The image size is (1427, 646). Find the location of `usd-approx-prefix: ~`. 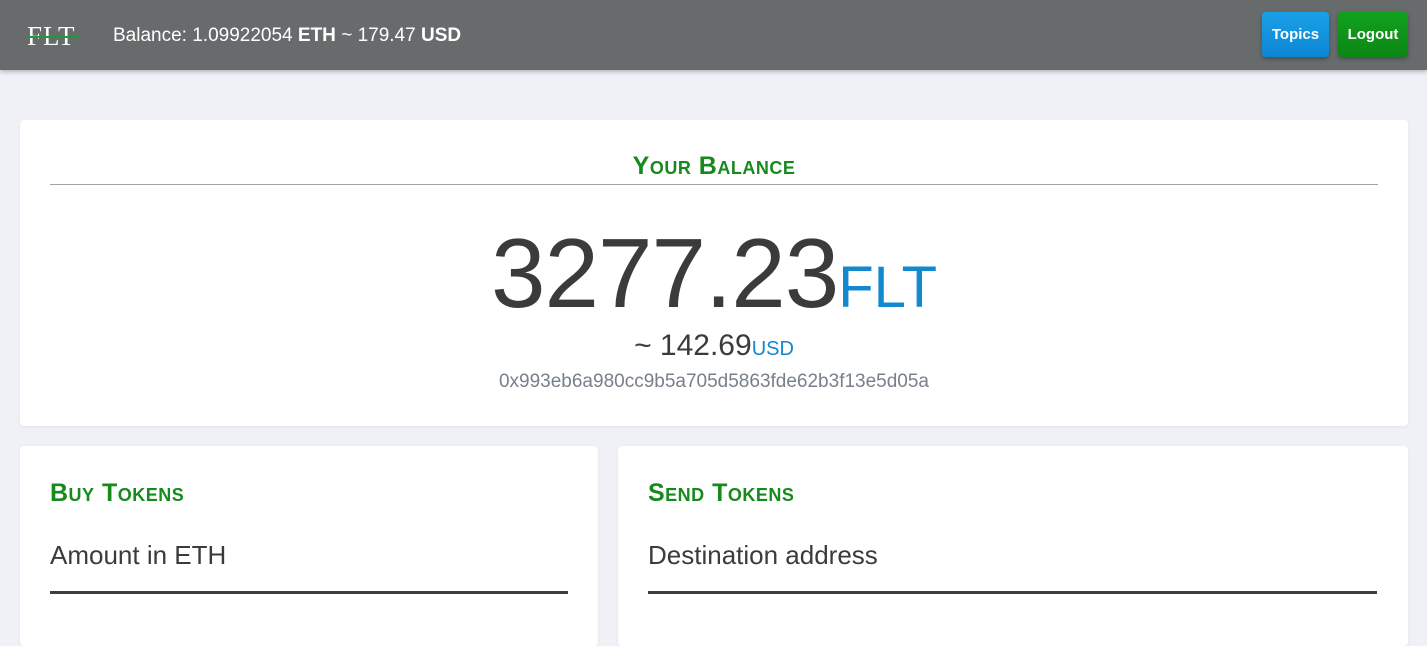

usd-approx-prefix: ~ is located at coordinates (647, 345).